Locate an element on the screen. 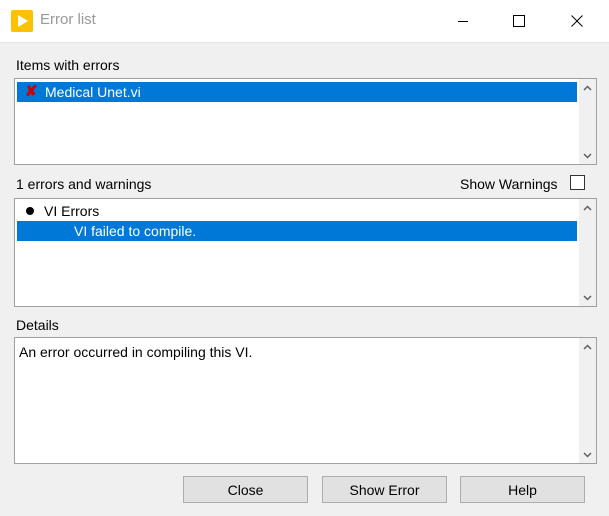 The image size is (609, 516). bullet-icon is located at coordinates (30, 211).